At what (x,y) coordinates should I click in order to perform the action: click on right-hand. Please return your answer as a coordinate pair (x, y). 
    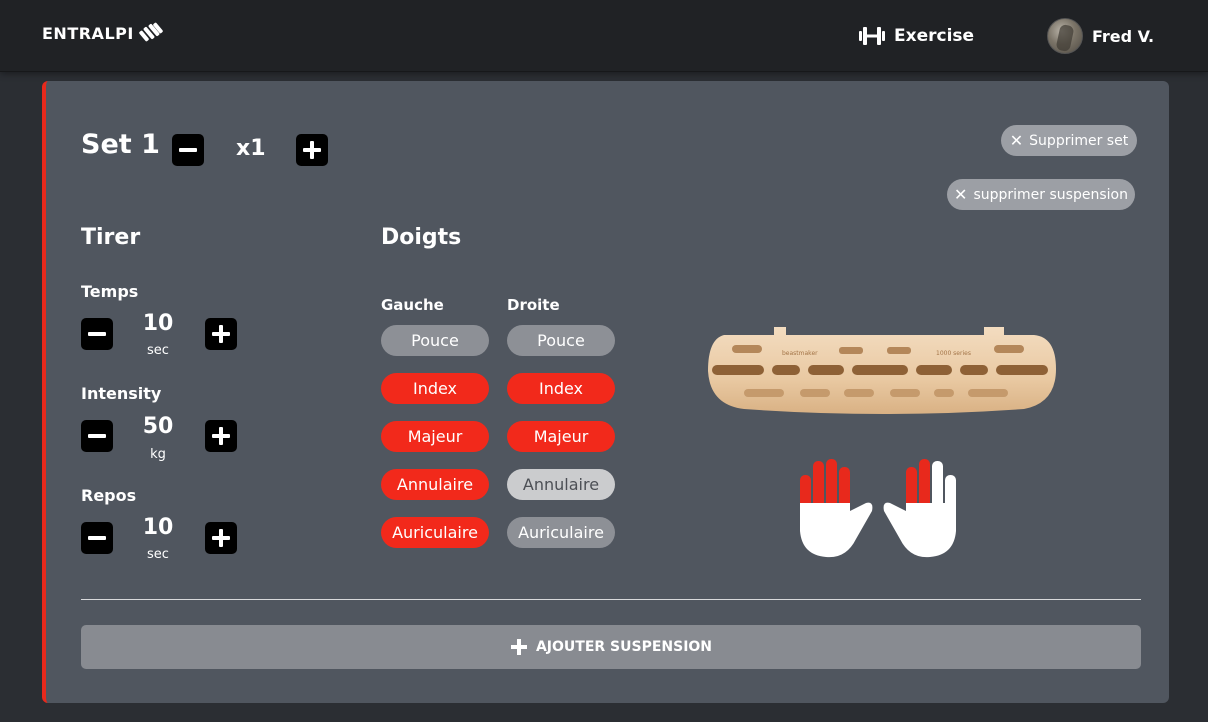
    Looking at the image, I should click on (919, 508).